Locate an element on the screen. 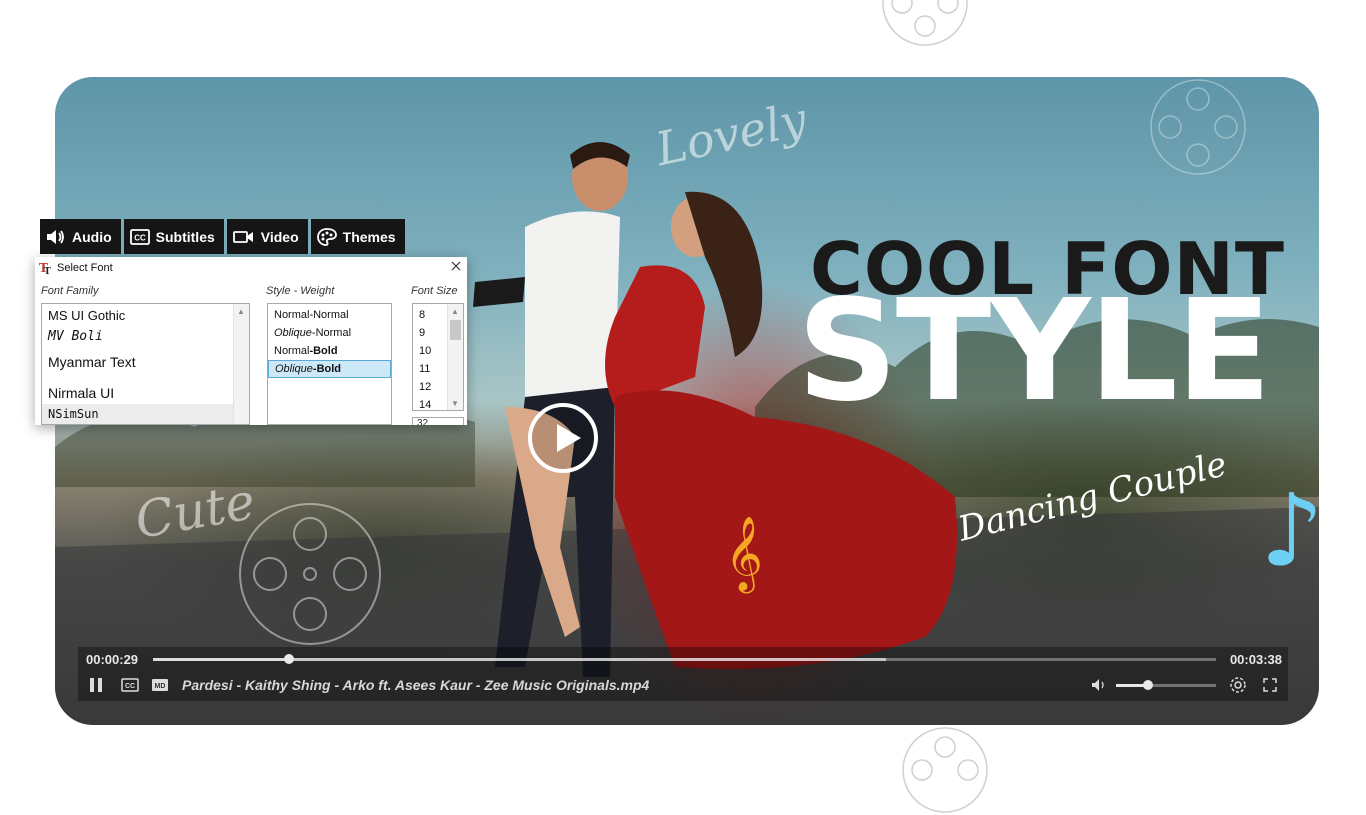  played-bar is located at coordinates (221, 659).